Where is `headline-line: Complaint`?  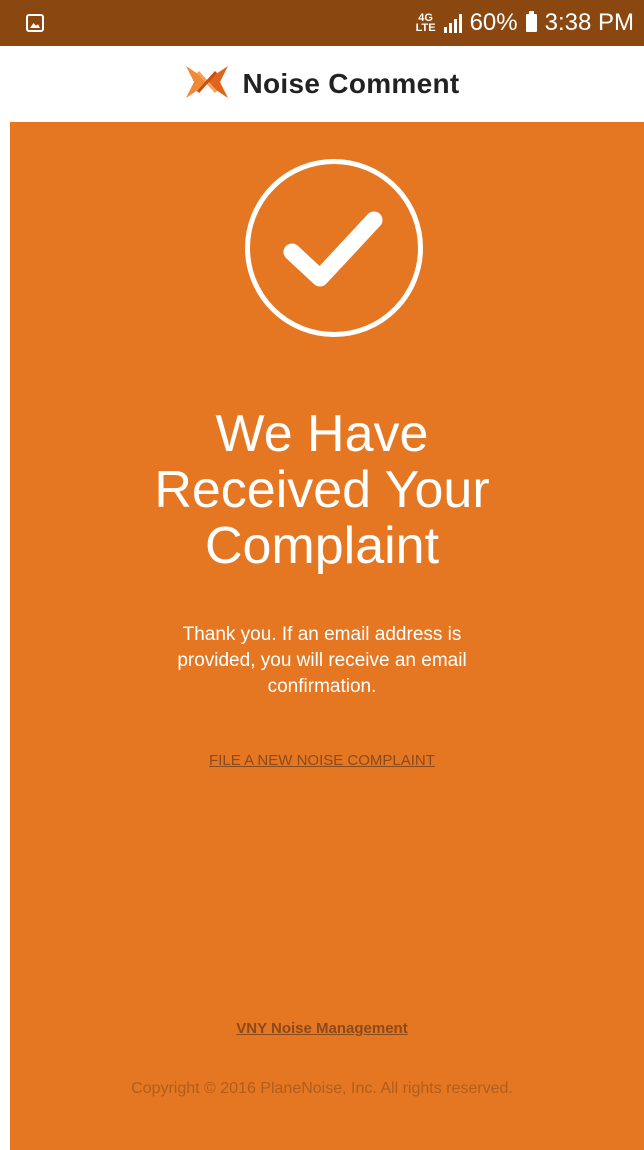
headline-line: Complaint is located at coordinates (322, 546).